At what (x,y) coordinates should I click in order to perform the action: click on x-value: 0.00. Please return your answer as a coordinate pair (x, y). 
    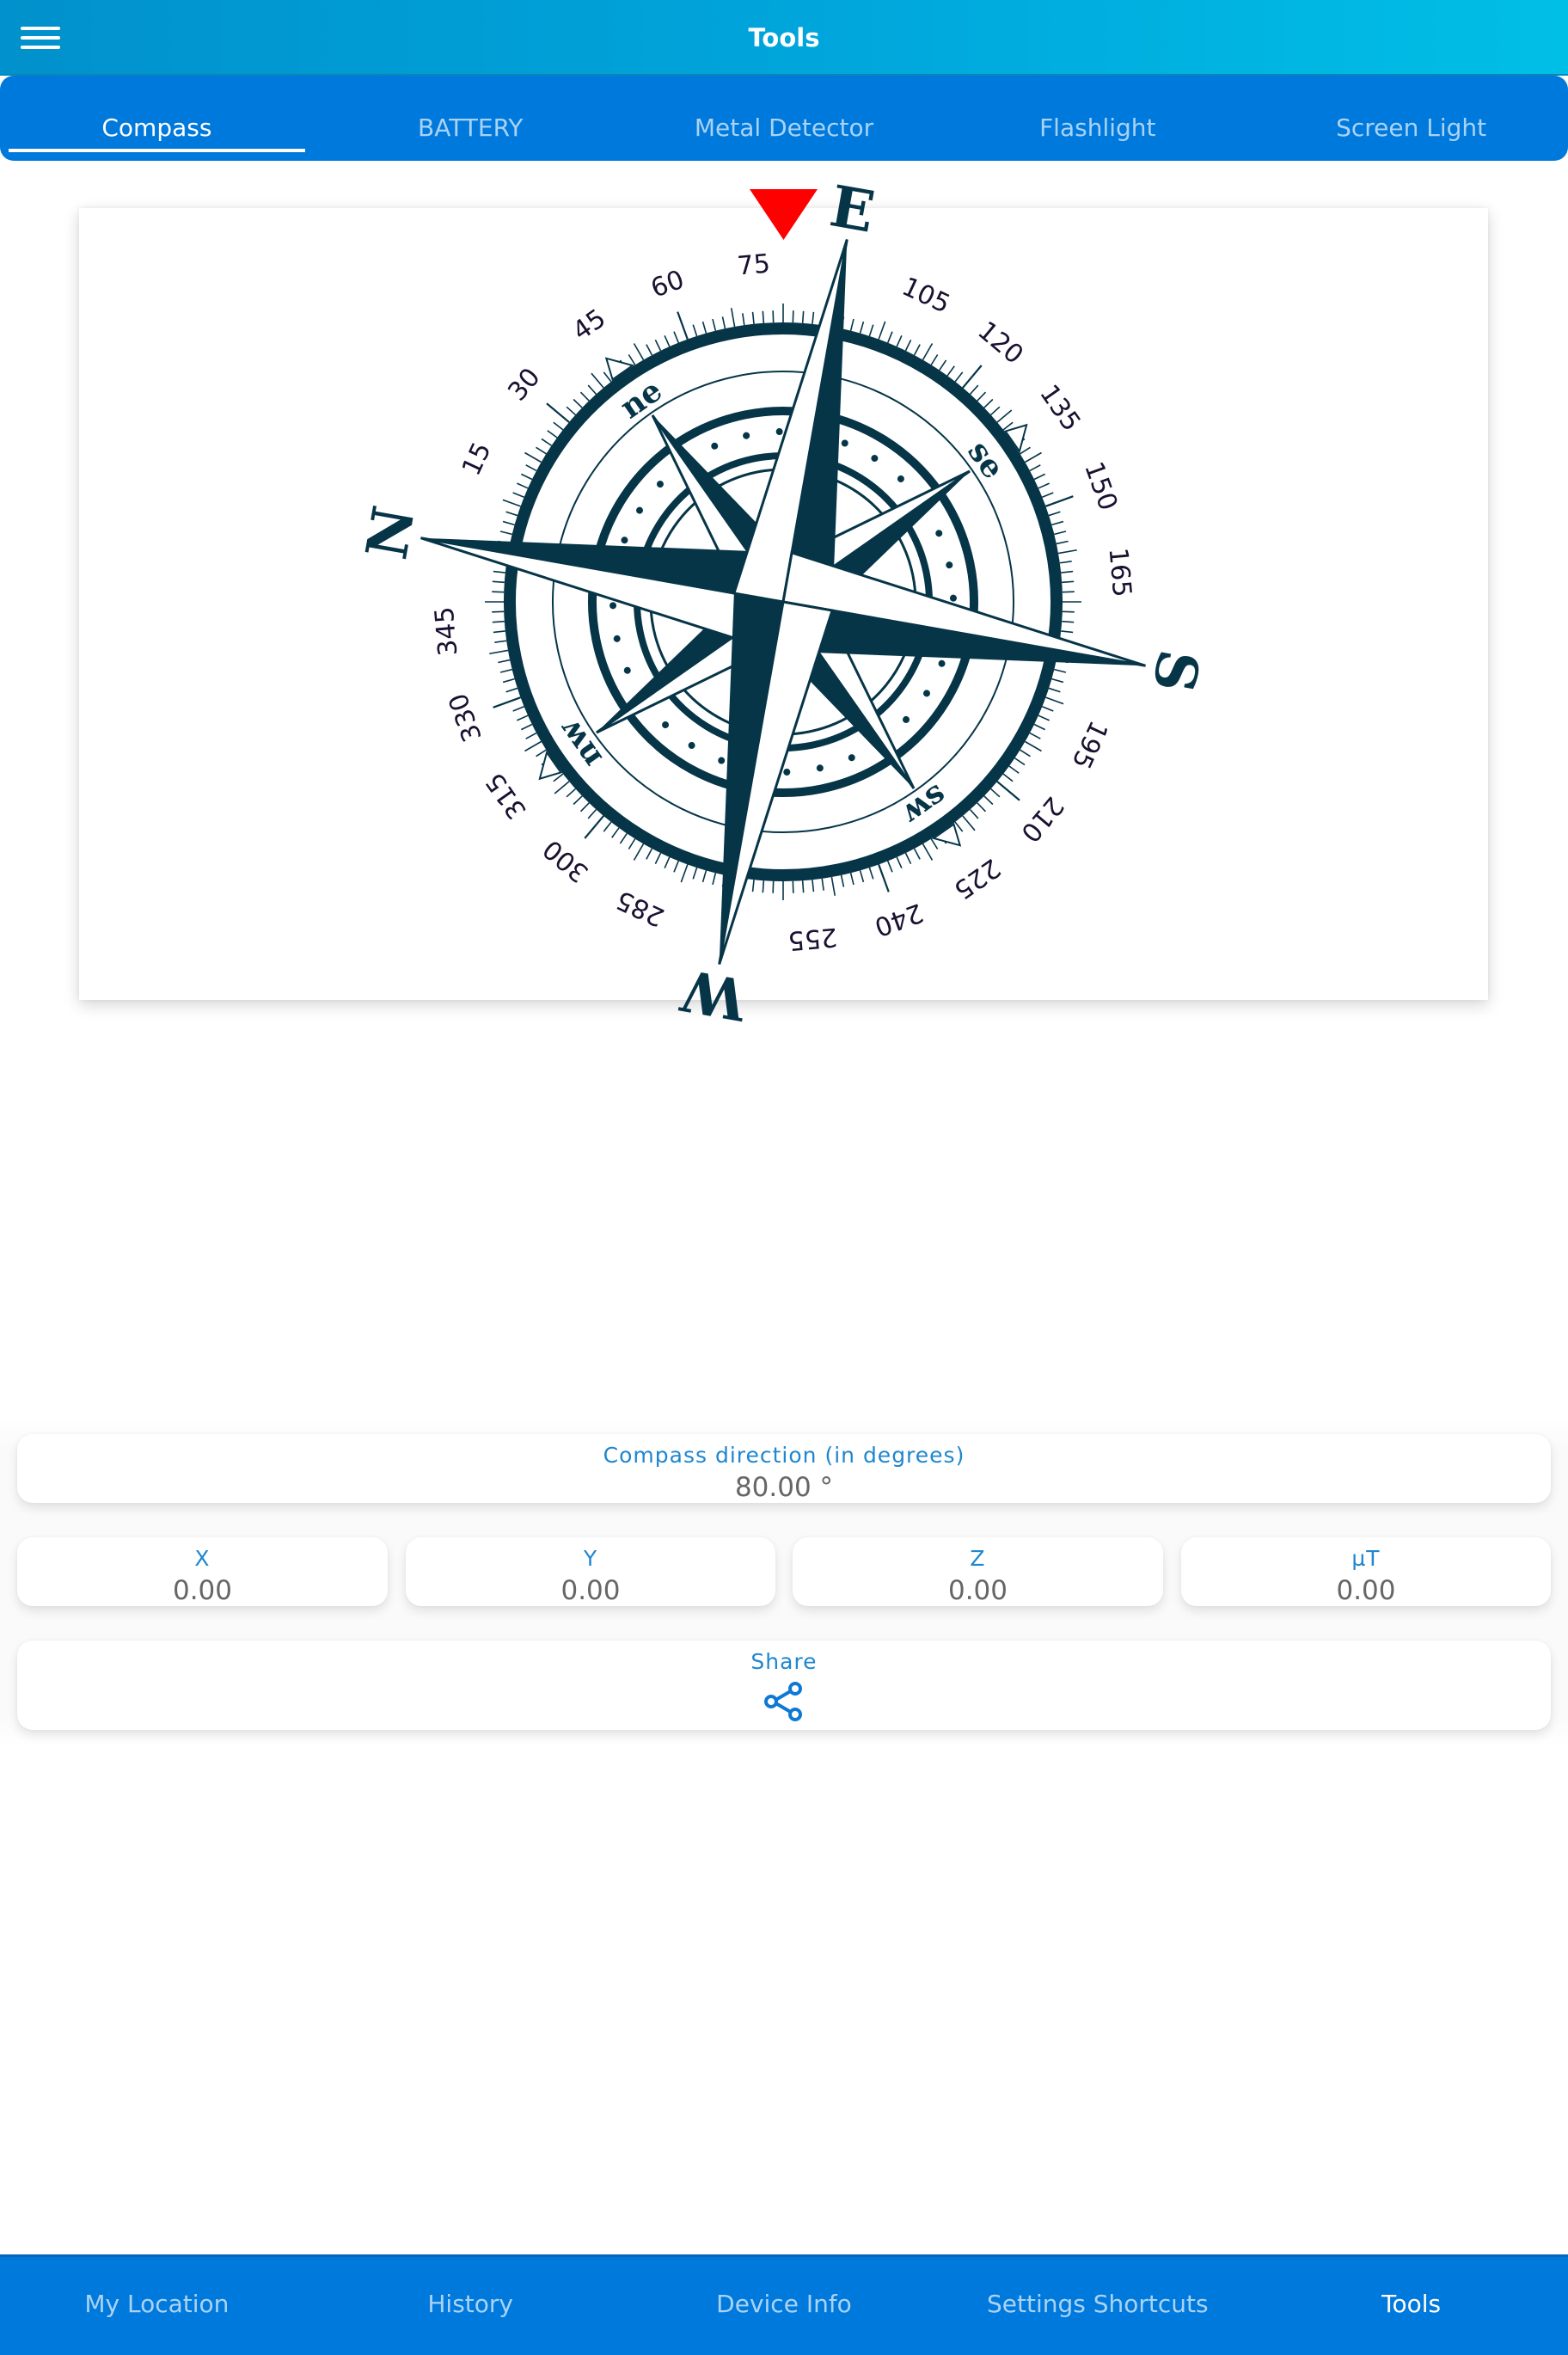
    Looking at the image, I should click on (202, 1590).